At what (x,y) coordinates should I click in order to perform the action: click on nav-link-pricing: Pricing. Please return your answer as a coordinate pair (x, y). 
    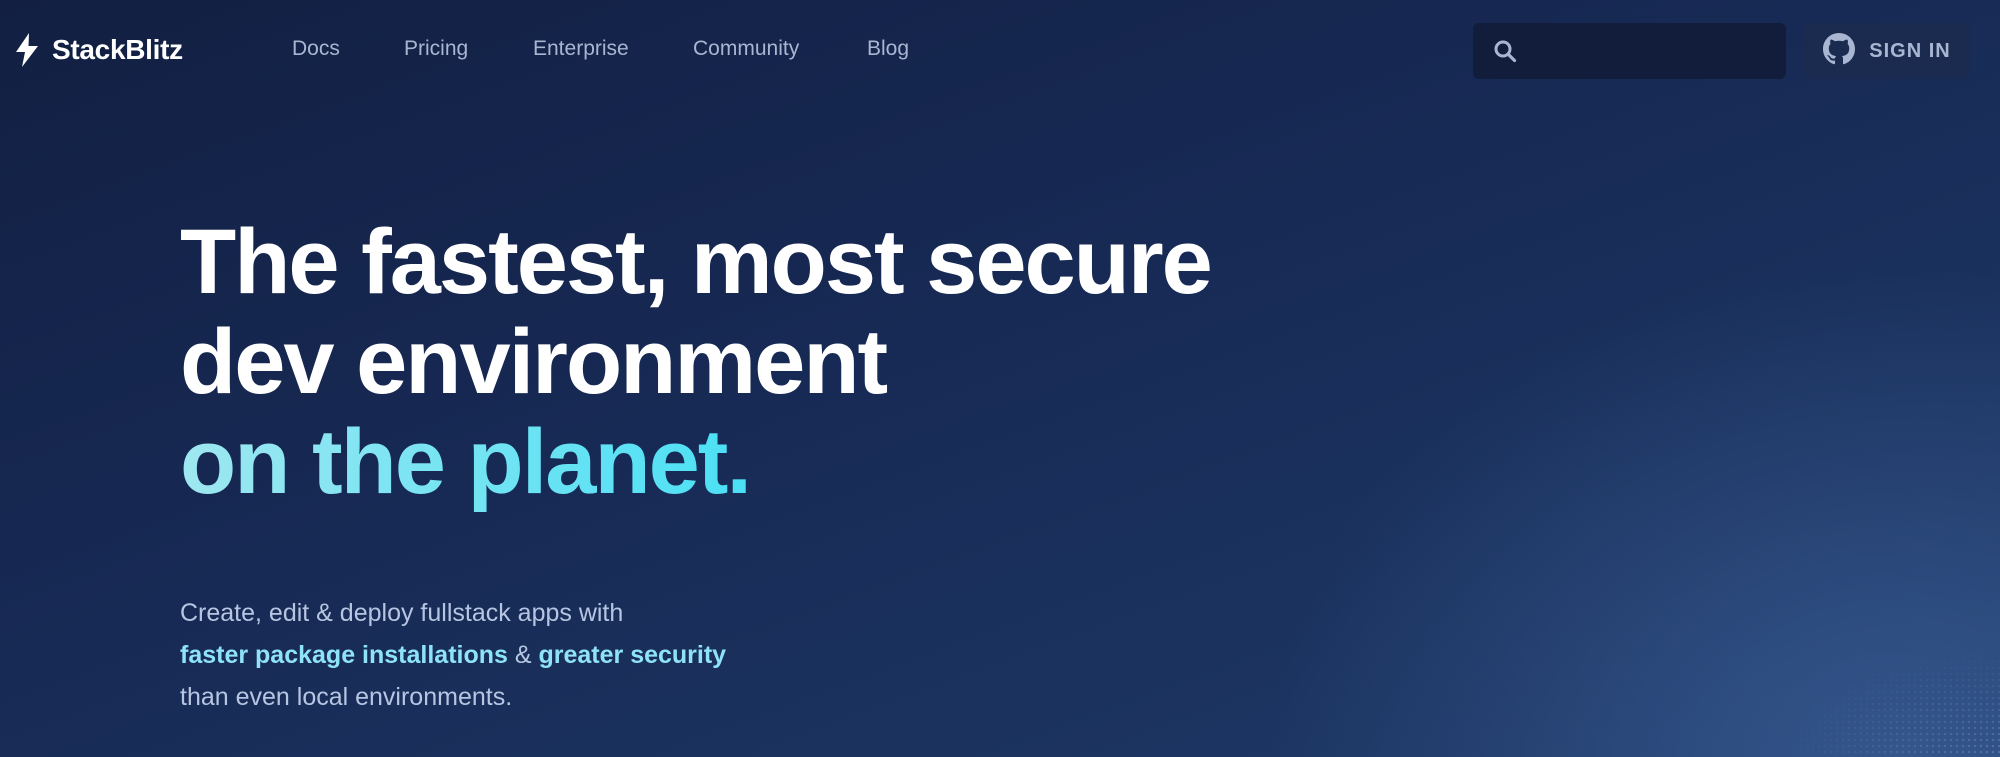
    Looking at the image, I should click on (436, 49).